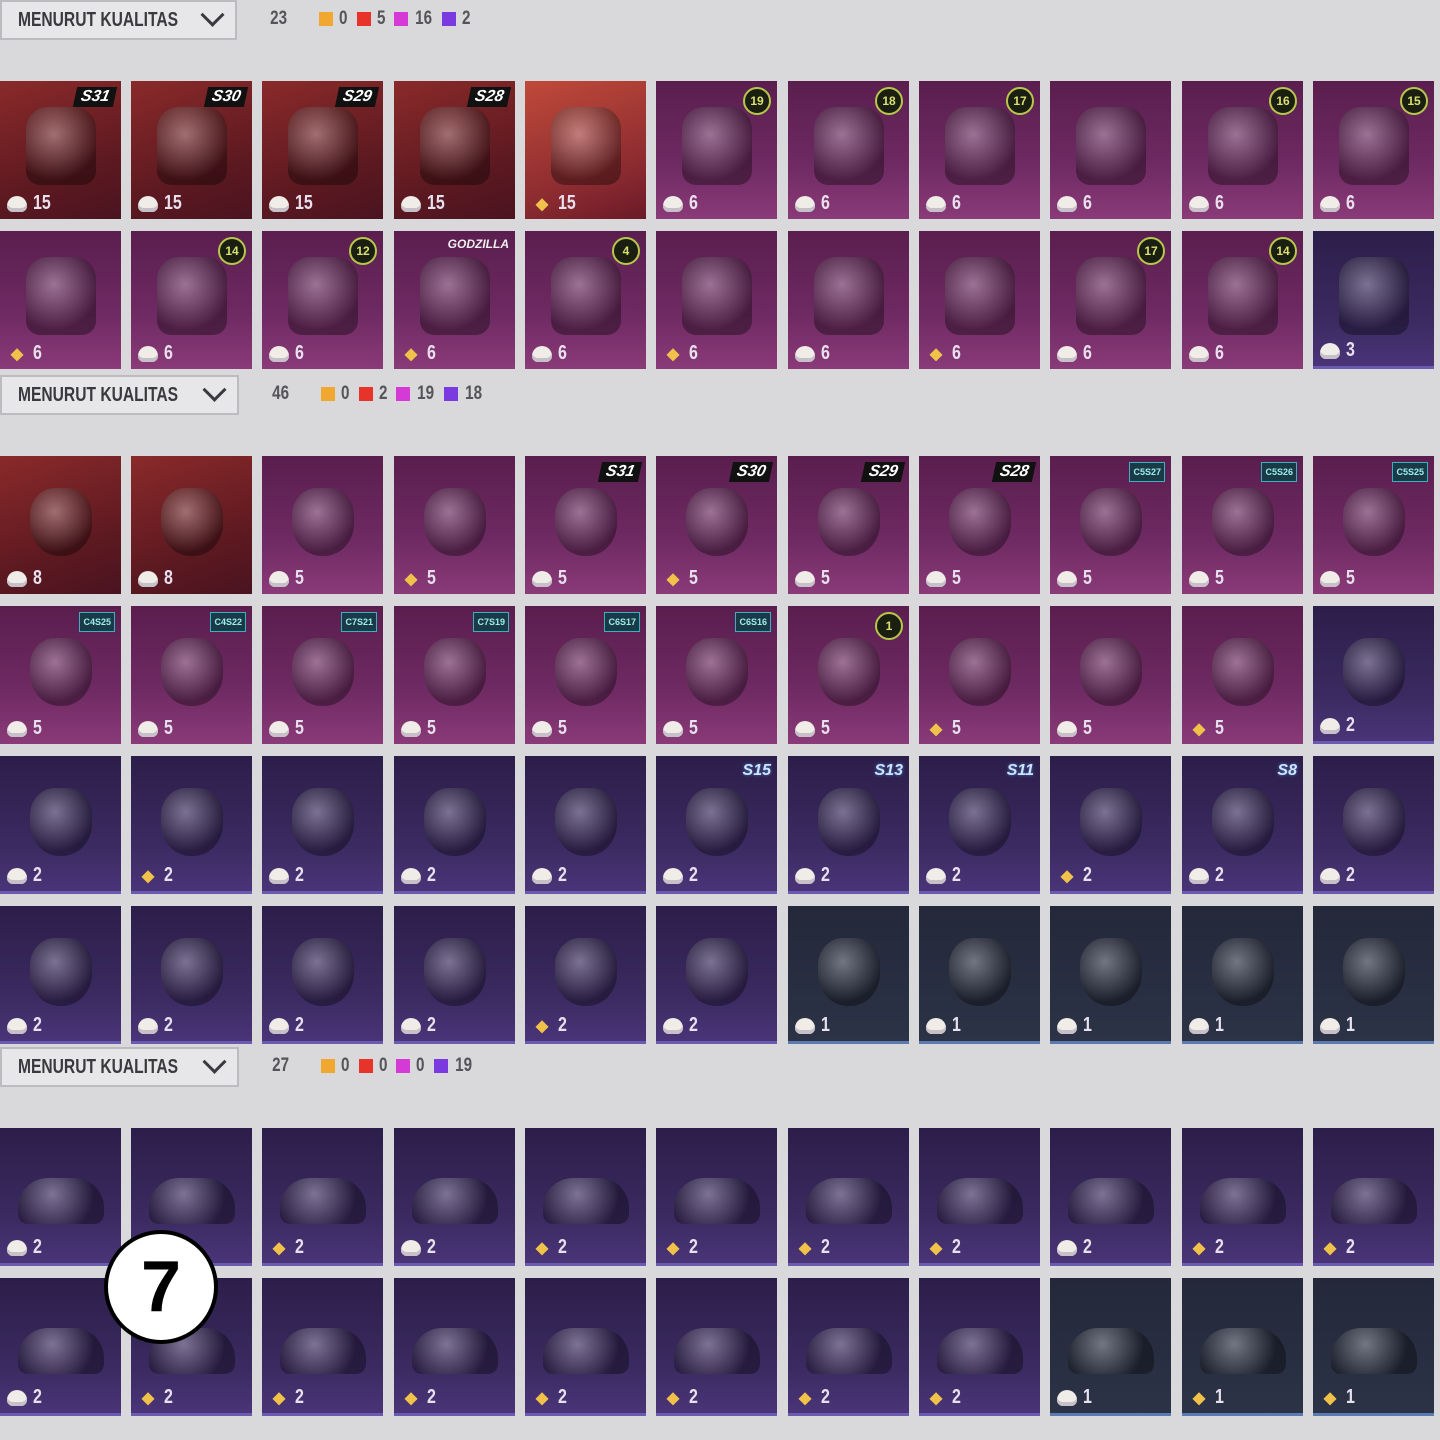  I want to click on bag-item-tile: ◆ 15, so click(585, 150).